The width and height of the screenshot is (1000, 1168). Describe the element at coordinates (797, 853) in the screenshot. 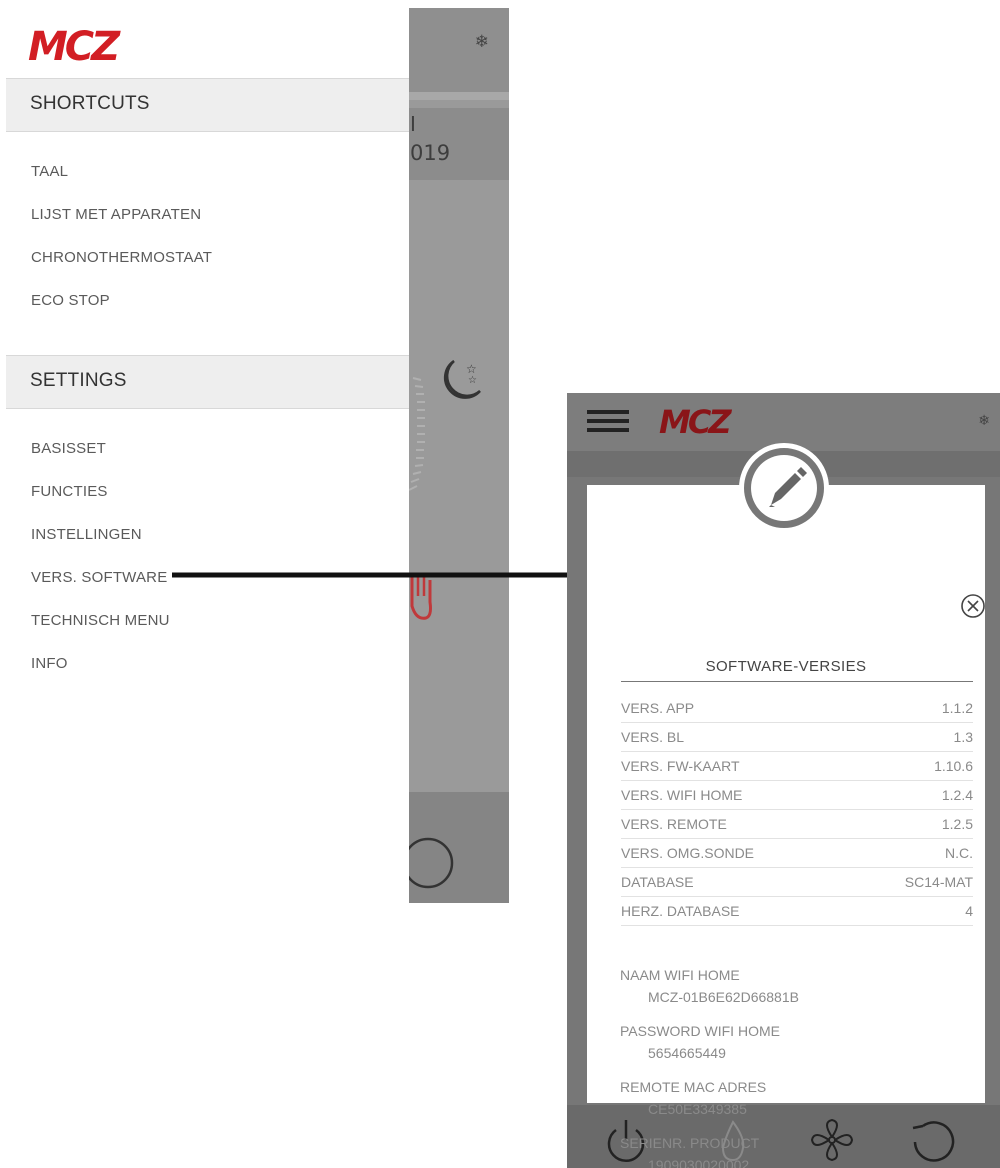

I see `version-row: VERS. OMG.SONDE N.C.` at that location.